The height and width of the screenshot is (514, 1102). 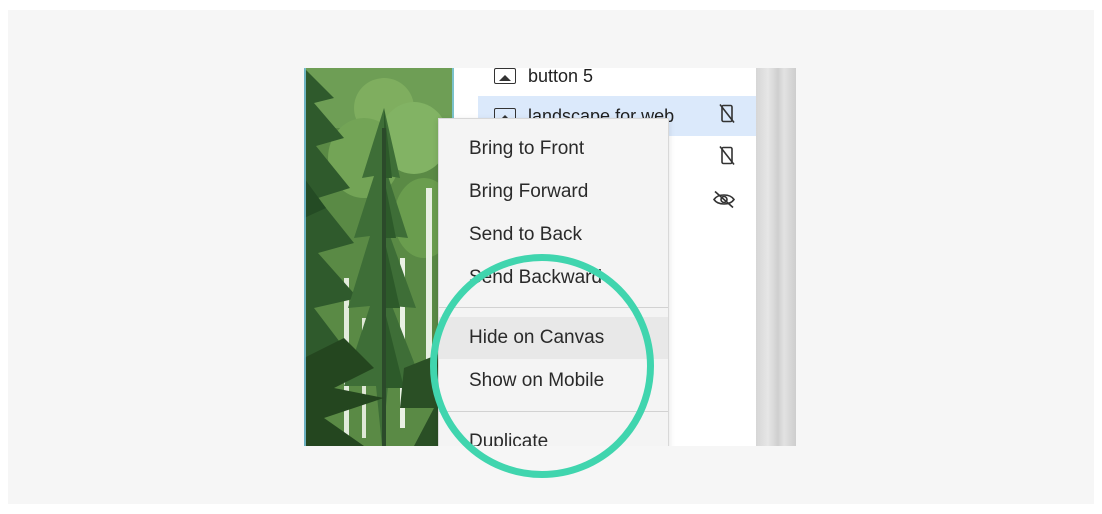 I want to click on layer-label: button 5, so click(x=561, y=77).